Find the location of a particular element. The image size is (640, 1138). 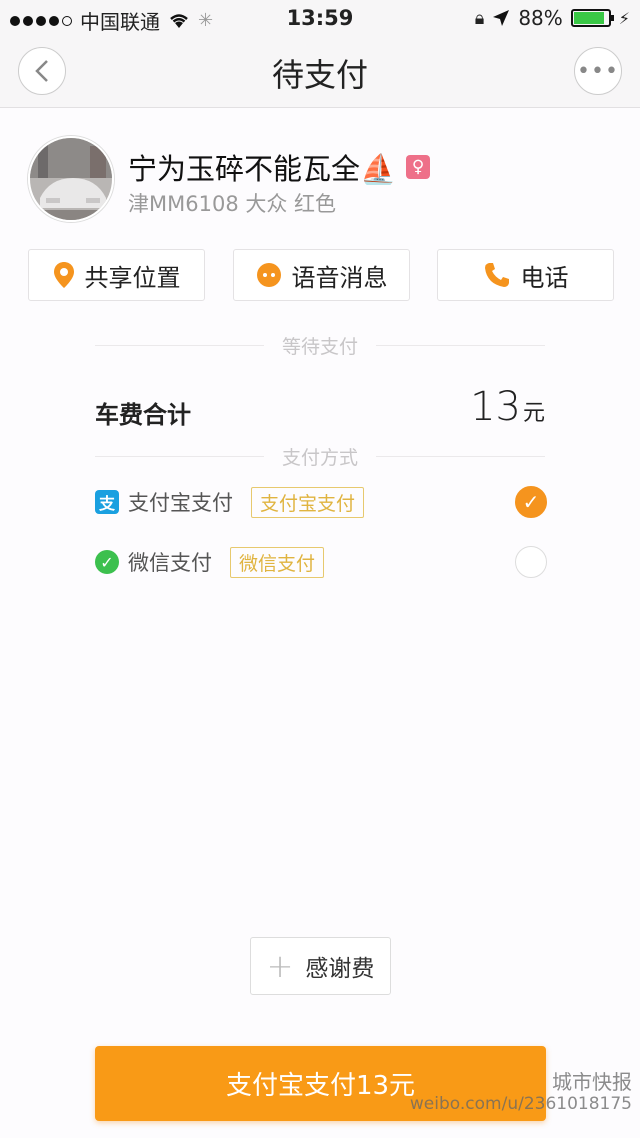

payment-method-divider: 支付方式 is located at coordinates (320, 456).